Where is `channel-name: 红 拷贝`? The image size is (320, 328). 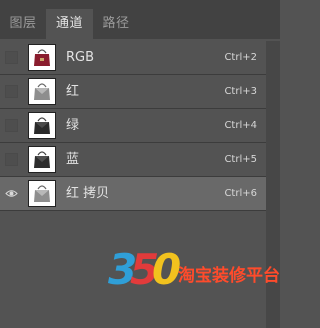
channel-name: 红 拷贝 is located at coordinates (88, 193).